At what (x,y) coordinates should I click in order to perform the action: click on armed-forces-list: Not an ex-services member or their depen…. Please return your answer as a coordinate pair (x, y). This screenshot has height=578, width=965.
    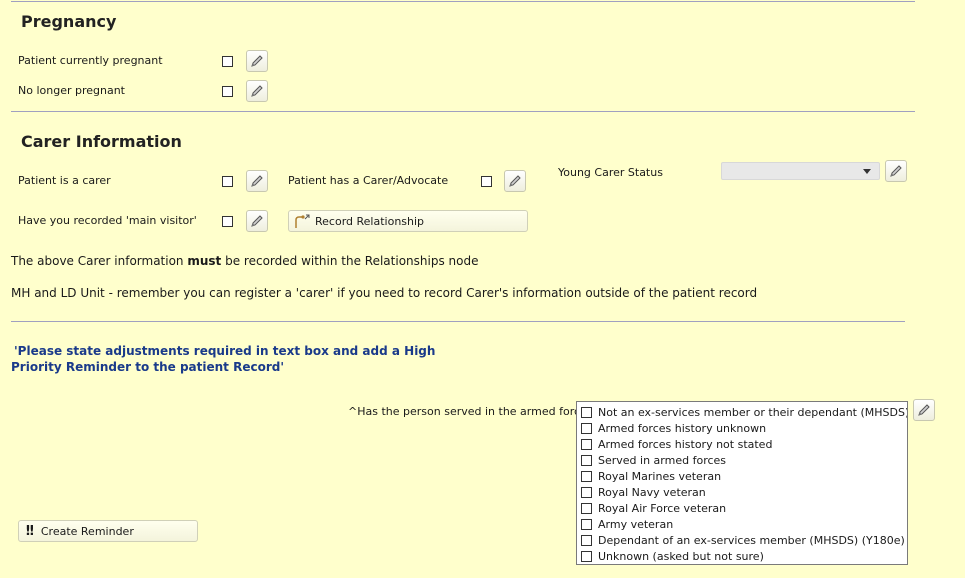
    Looking at the image, I should click on (742, 483).